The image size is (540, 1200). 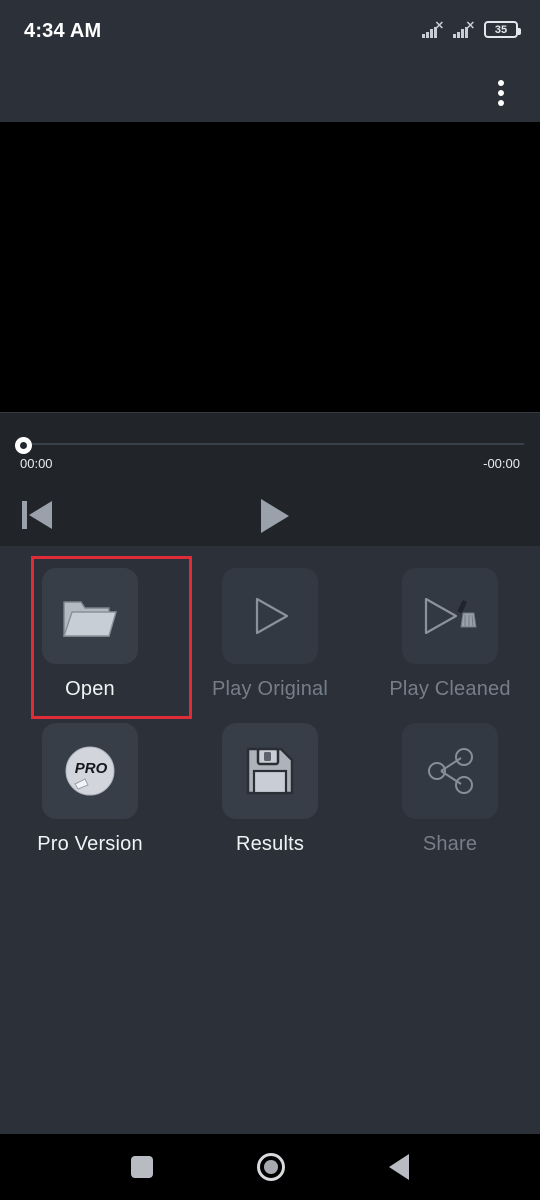 I want to click on play-original-tile, so click(x=270, y=616).